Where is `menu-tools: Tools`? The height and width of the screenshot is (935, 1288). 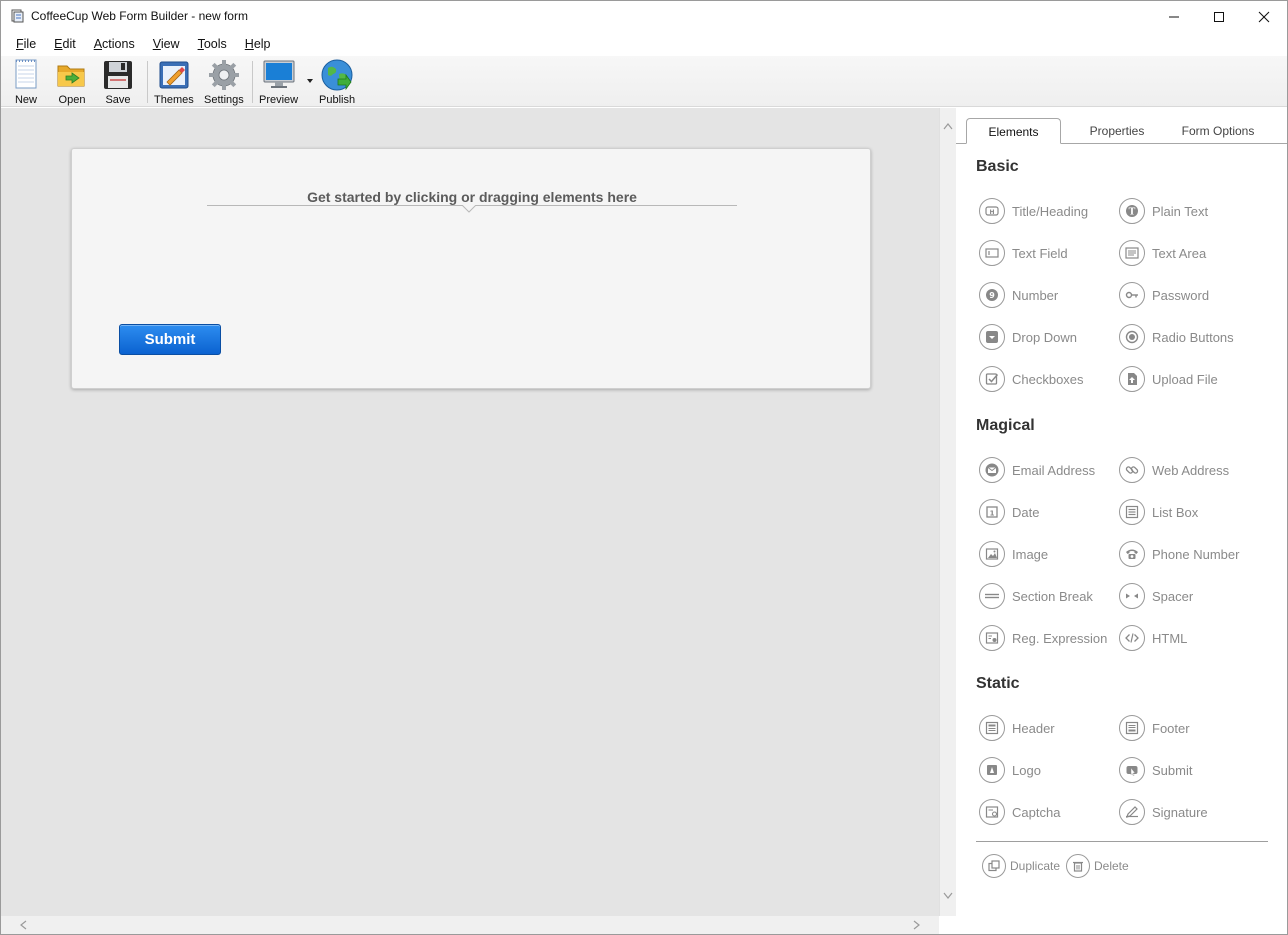
menu-tools: Tools is located at coordinates (212, 44).